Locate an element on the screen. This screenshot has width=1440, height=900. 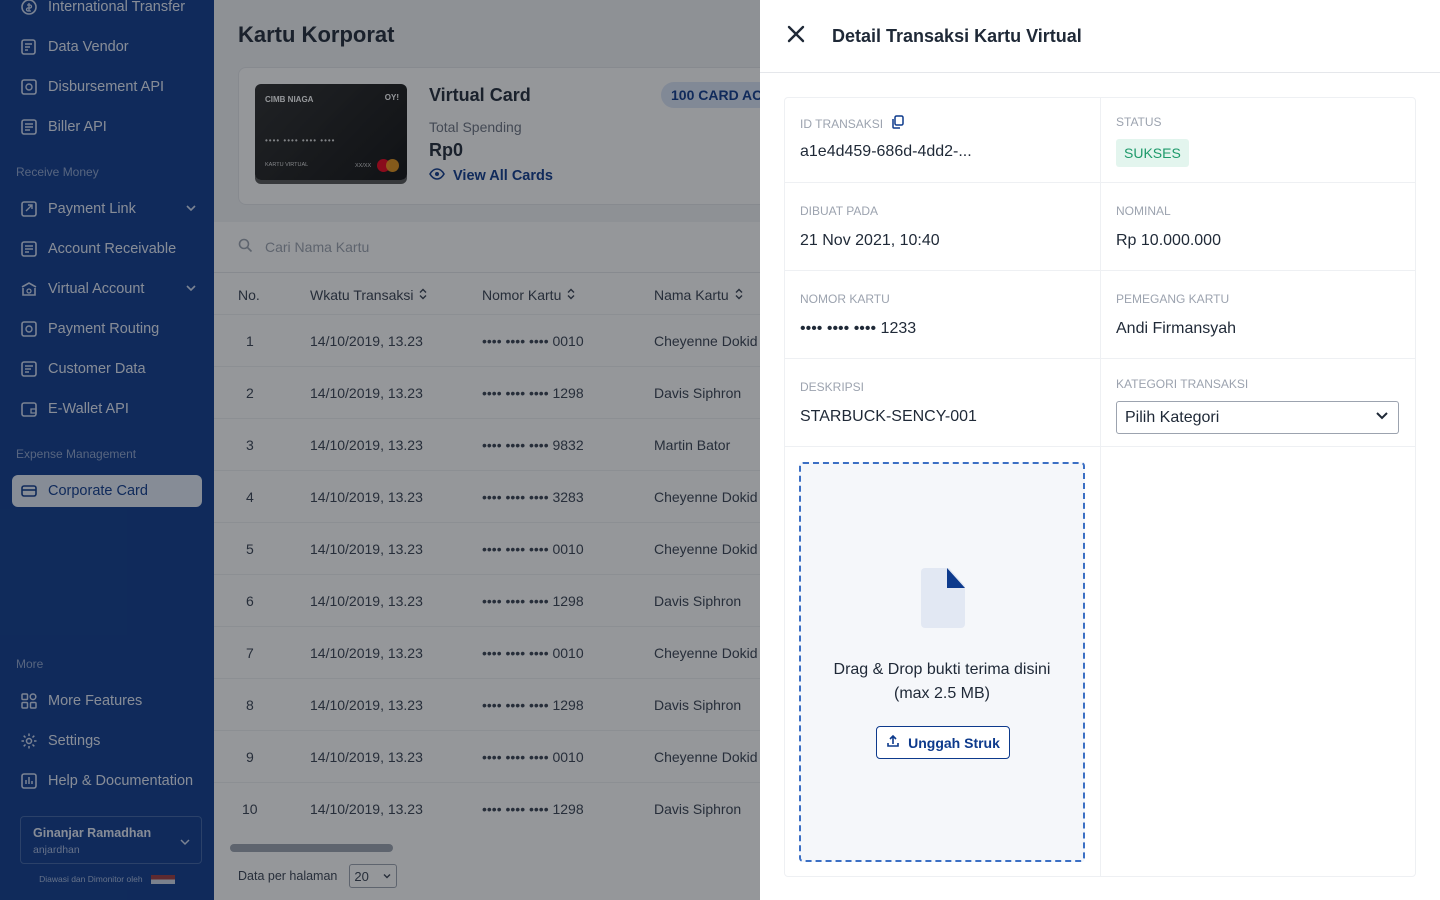
close-button is located at coordinates (796, 36).